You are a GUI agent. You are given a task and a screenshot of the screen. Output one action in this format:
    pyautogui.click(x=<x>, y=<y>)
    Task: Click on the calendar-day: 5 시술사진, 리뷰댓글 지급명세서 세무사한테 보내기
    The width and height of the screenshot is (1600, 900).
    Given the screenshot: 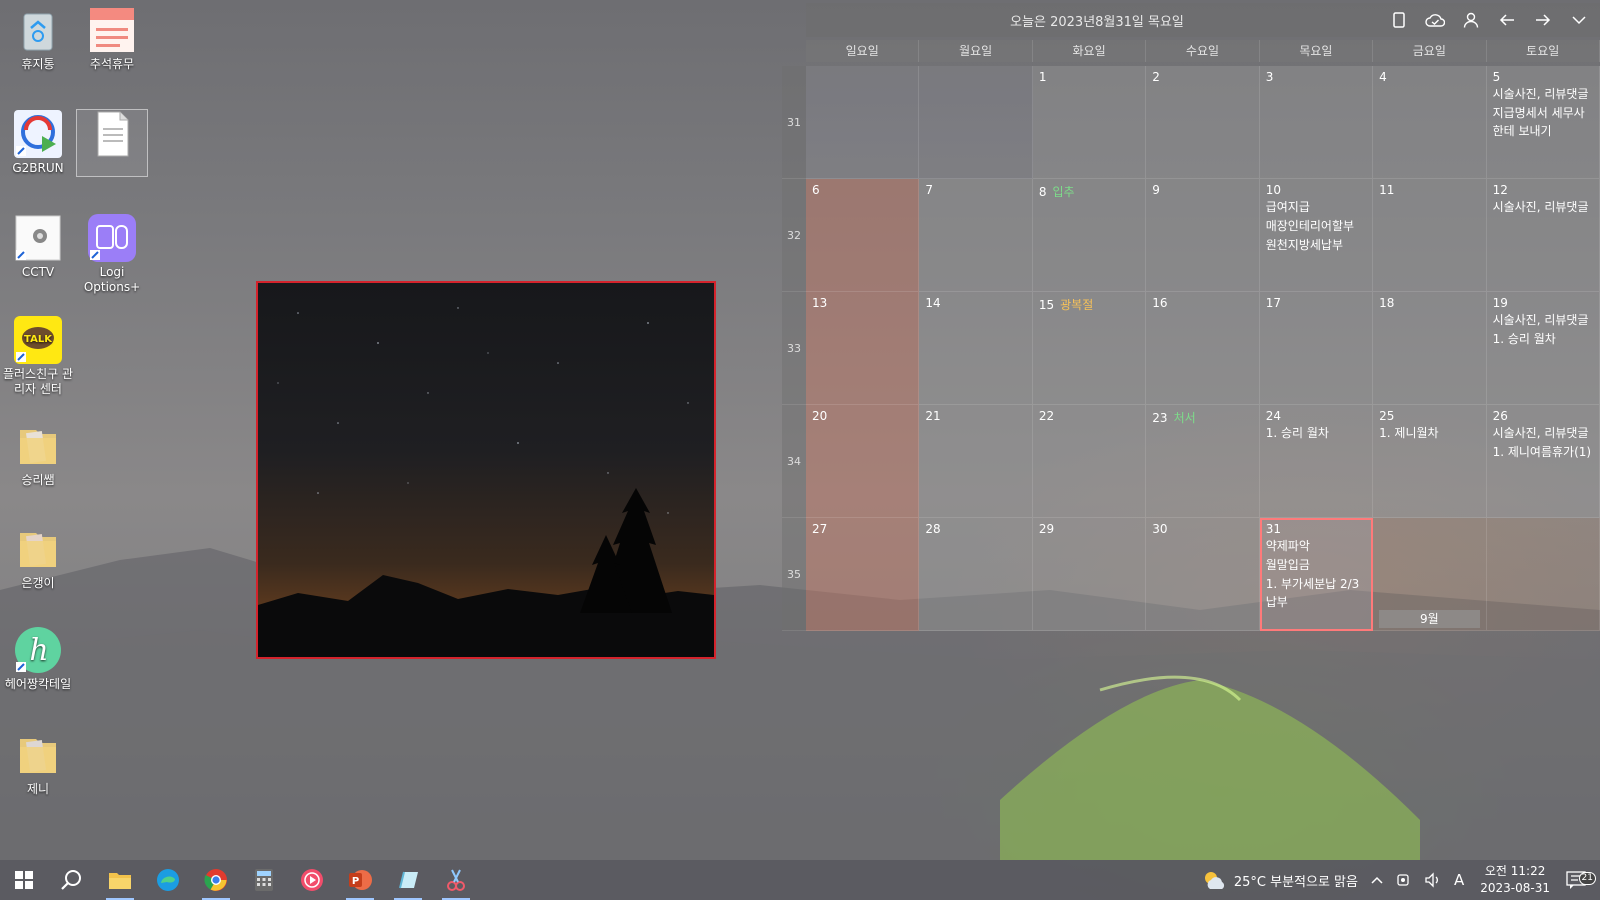 What is the action you would take?
    pyautogui.click(x=1543, y=122)
    